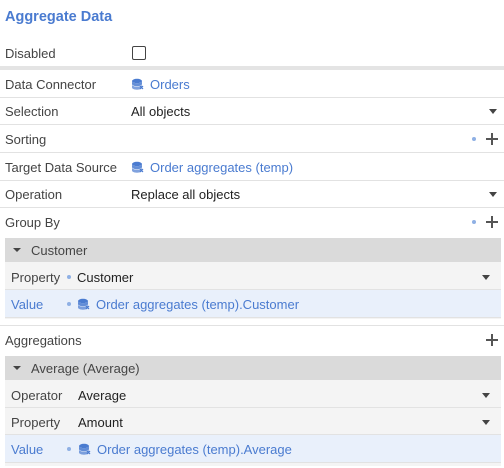 The image size is (504, 468). Describe the element at coordinates (198, 304) in the screenshot. I see `group-by-value: Order aggregates (temp).Customer` at that location.